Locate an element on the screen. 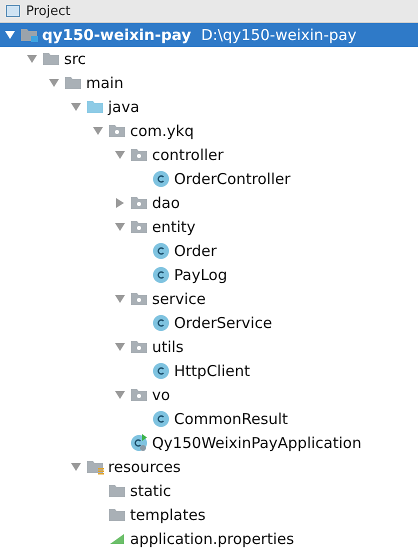 This screenshot has height=554, width=418. tree-item-label: OrderService is located at coordinates (223, 323).